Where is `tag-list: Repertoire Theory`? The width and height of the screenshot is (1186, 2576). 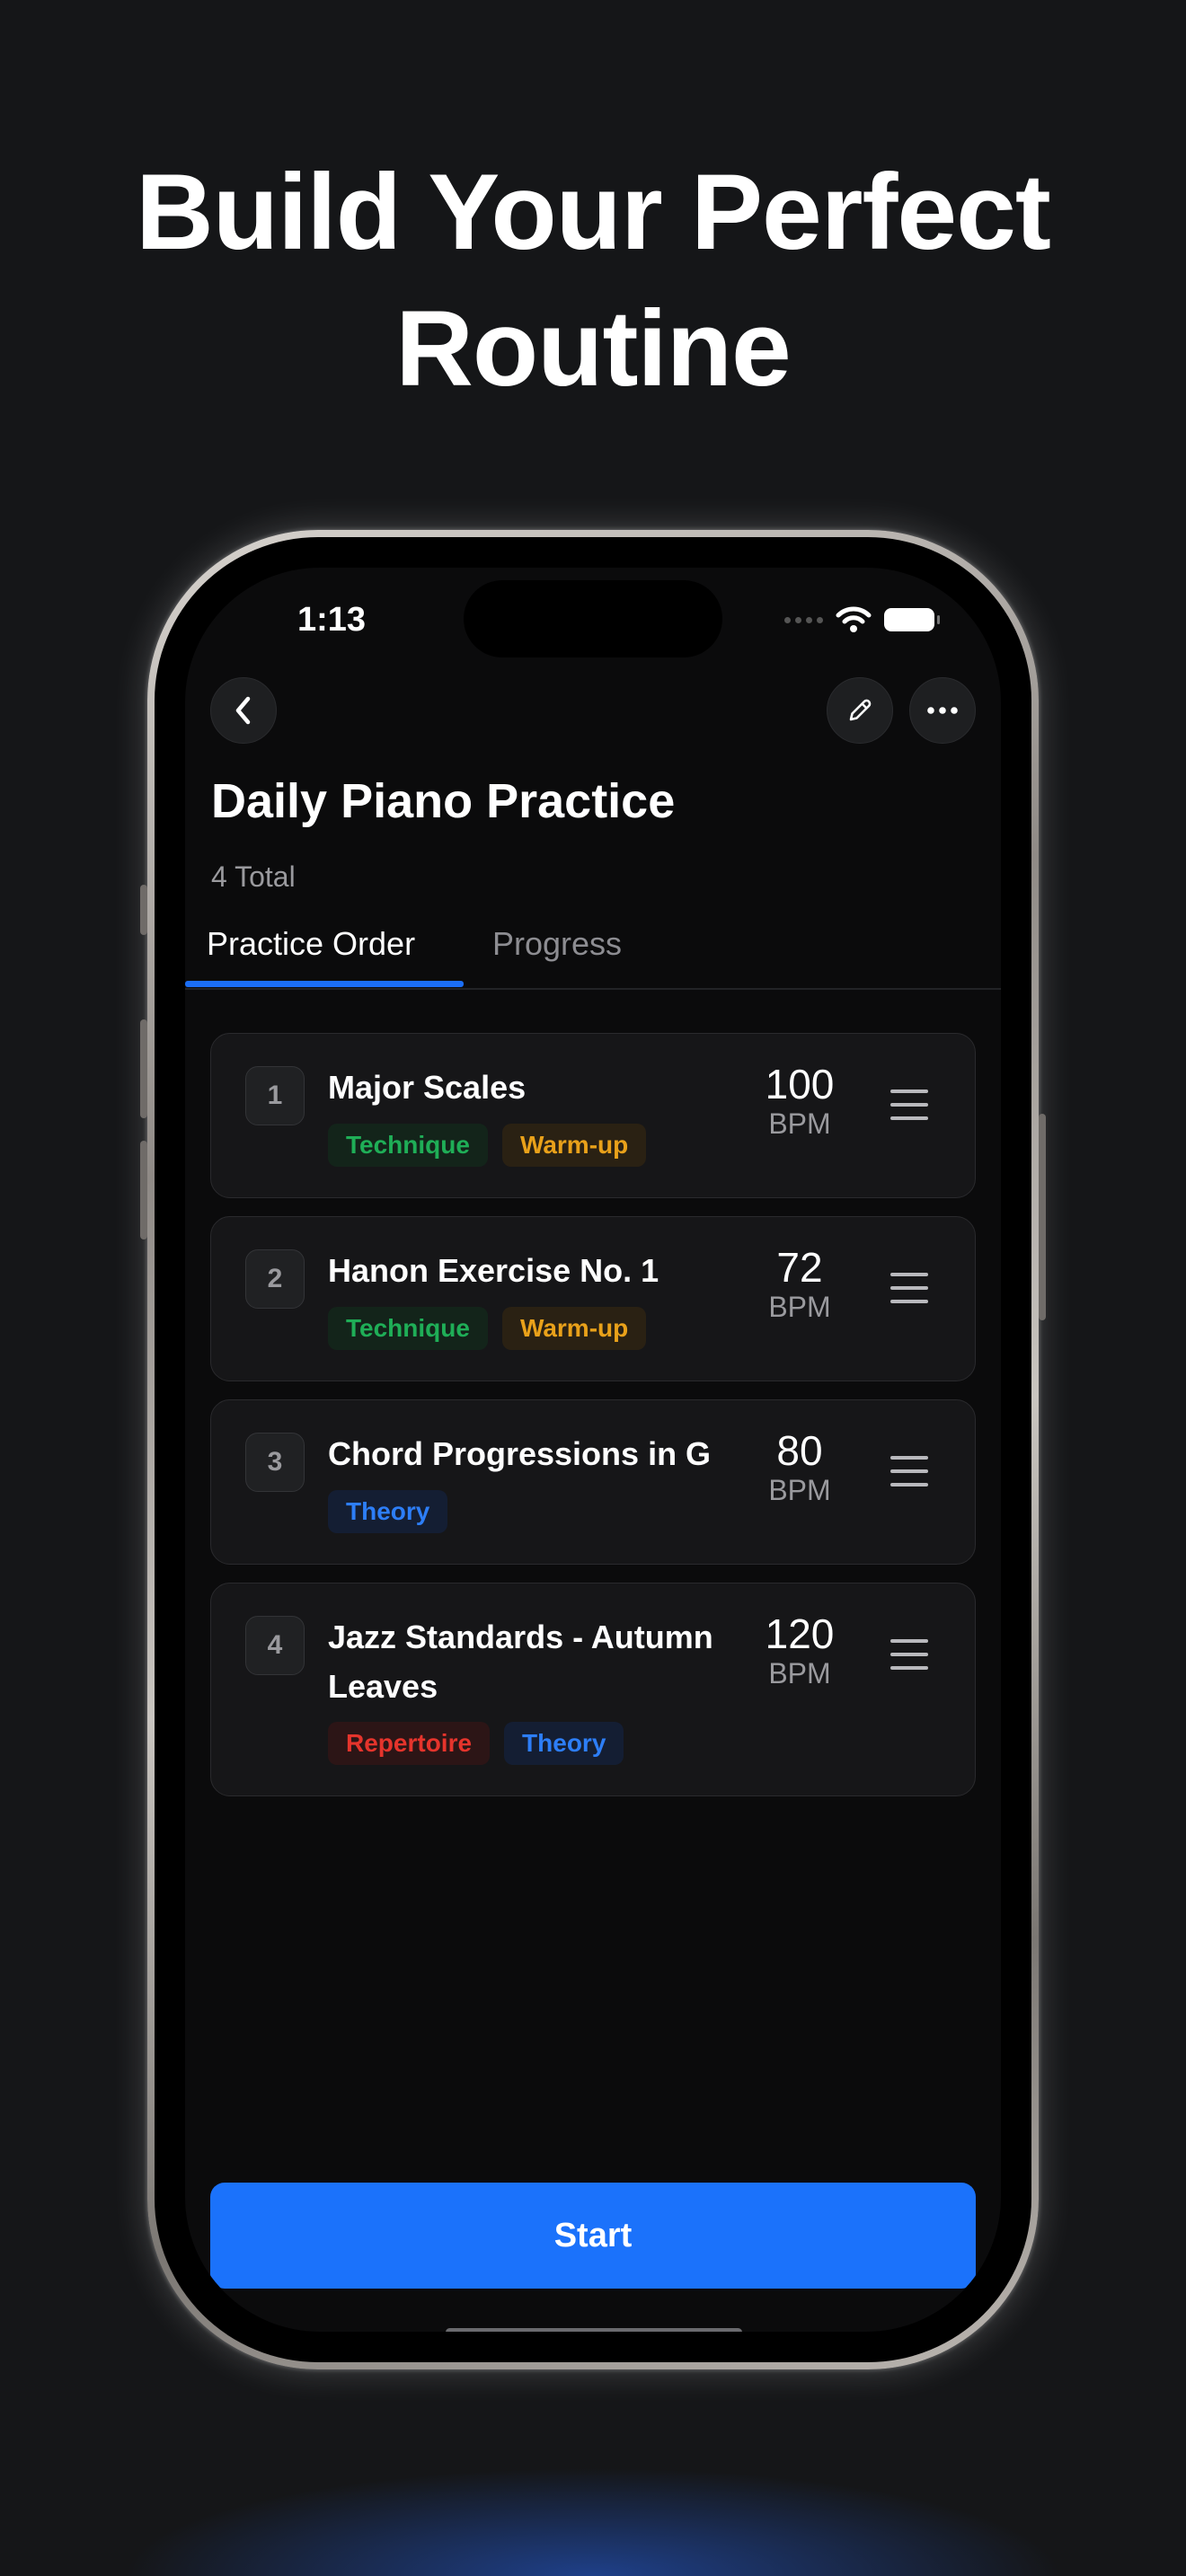
tag-list: Repertoire Theory is located at coordinates (476, 1743).